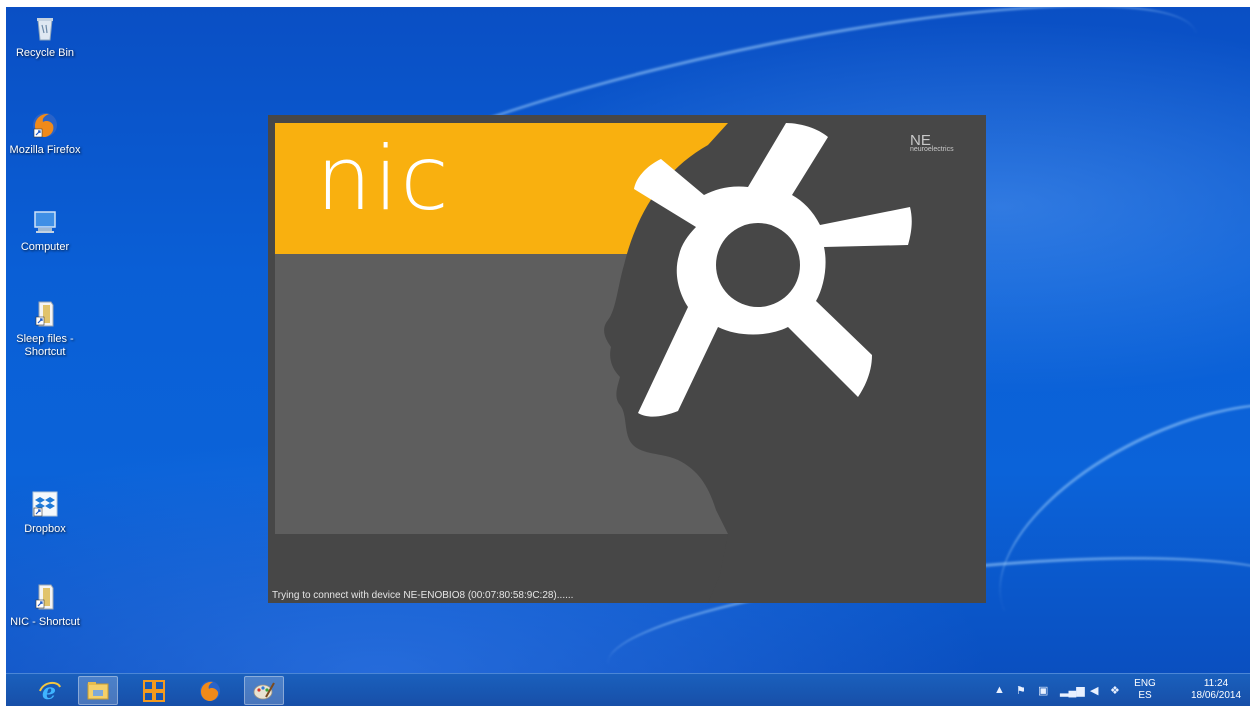 This screenshot has height=706, width=1250. I want to click on desktop-icon-computer: Computer, so click(45, 230).